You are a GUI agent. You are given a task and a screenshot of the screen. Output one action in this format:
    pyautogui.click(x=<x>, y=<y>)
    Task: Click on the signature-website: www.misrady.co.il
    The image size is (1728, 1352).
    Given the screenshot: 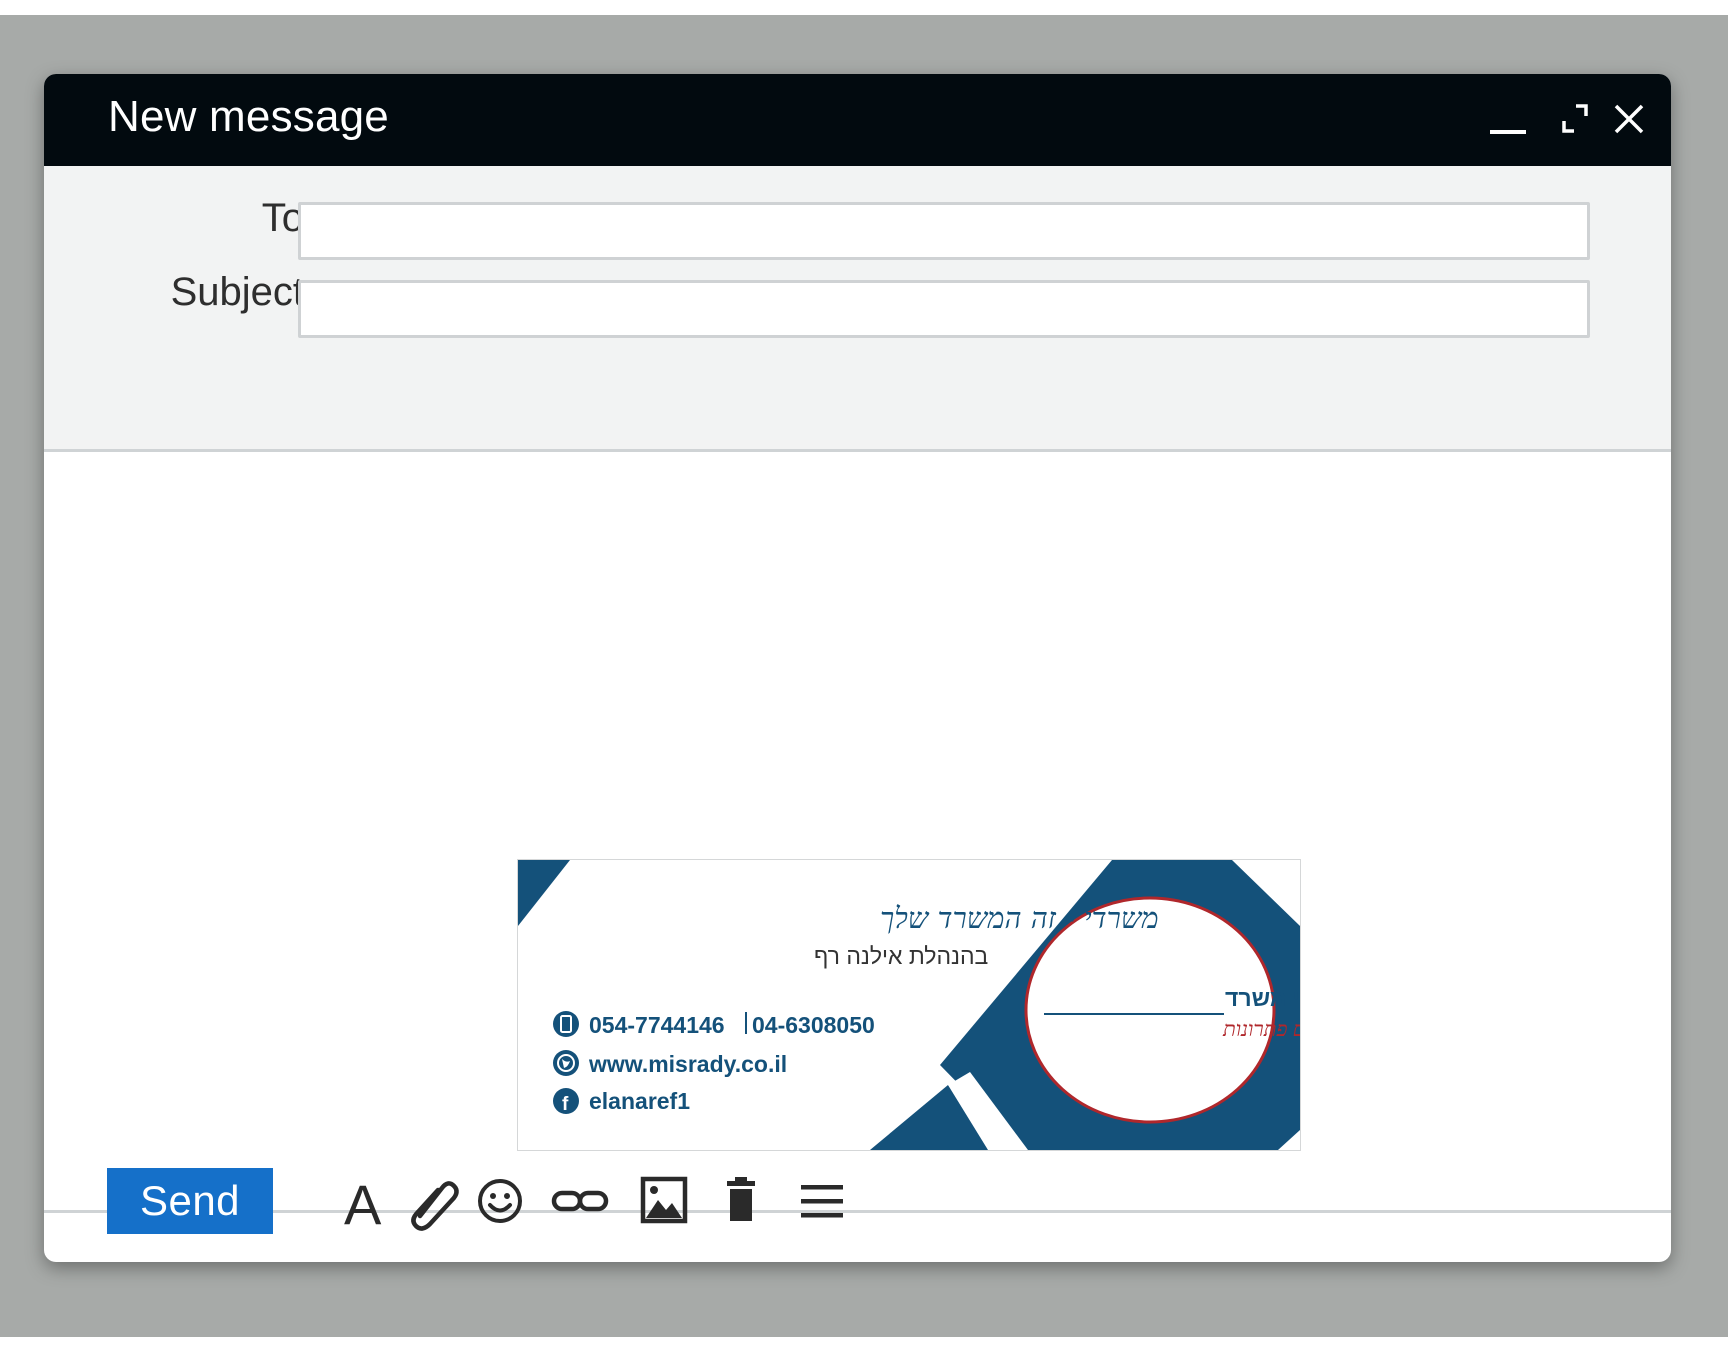 What is the action you would take?
    pyautogui.click(x=687, y=1064)
    